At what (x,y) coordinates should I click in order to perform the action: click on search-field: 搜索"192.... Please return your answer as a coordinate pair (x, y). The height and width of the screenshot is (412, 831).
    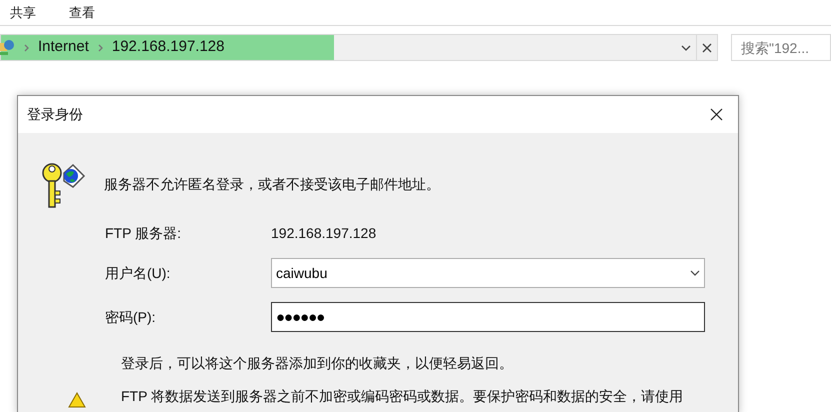
    Looking at the image, I should click on (781, 47).